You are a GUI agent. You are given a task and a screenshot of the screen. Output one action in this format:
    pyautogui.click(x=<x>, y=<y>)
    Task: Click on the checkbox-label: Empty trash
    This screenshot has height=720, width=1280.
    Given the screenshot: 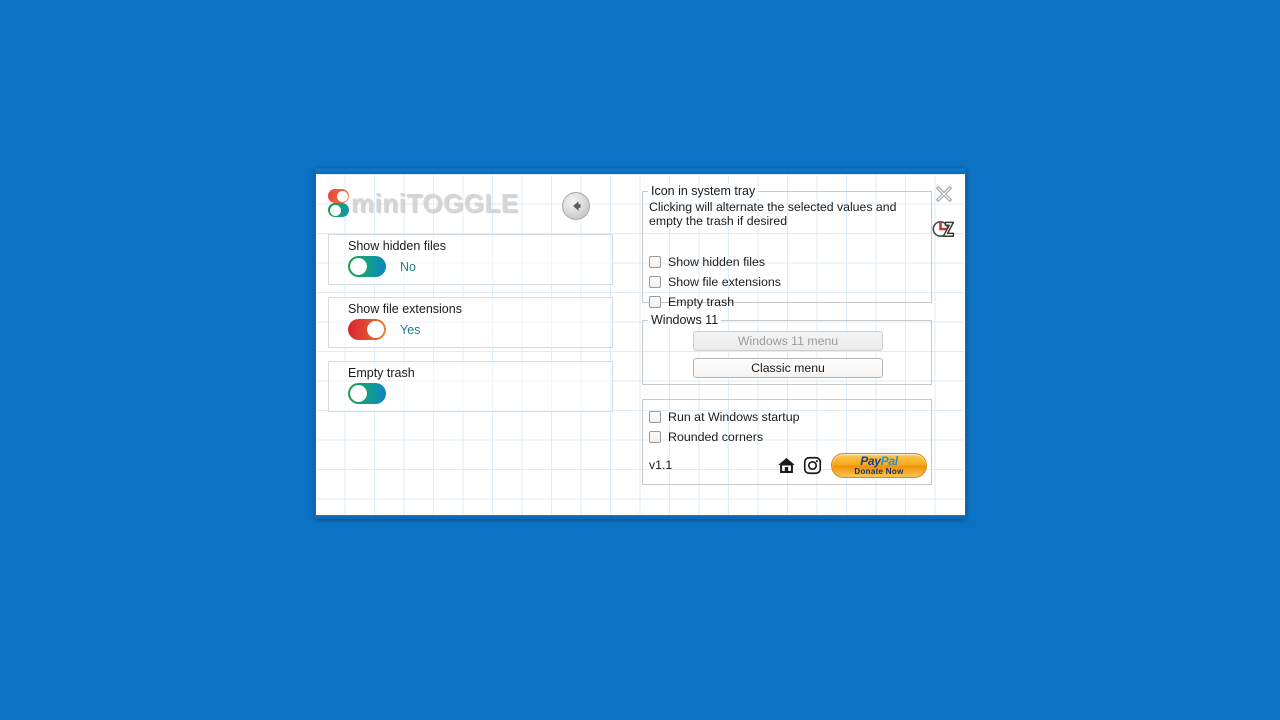 What is the action you would take?
    pyautogui.click(x=701, y=302)
    